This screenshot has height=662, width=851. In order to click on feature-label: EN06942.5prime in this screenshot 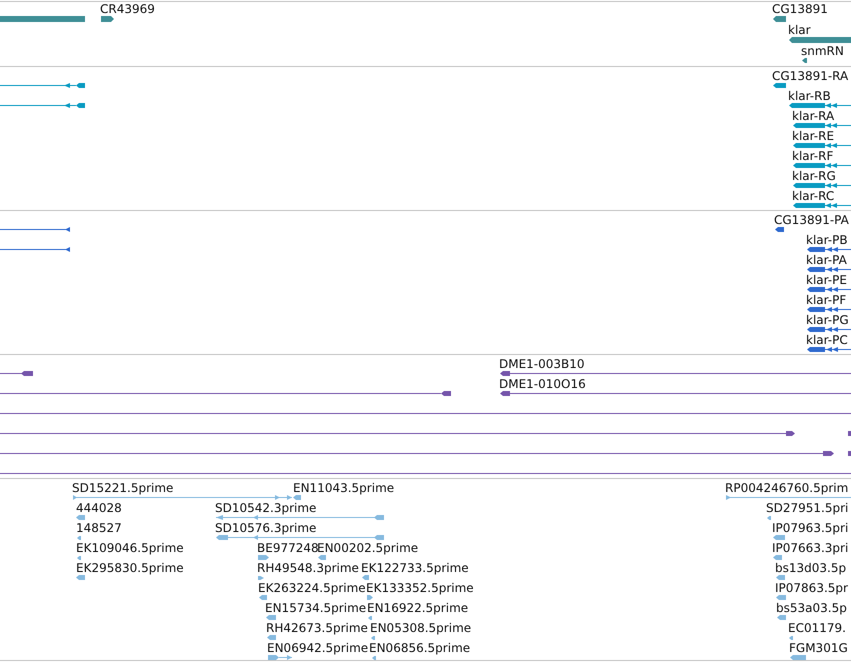, I will do `click(317, 647)`.